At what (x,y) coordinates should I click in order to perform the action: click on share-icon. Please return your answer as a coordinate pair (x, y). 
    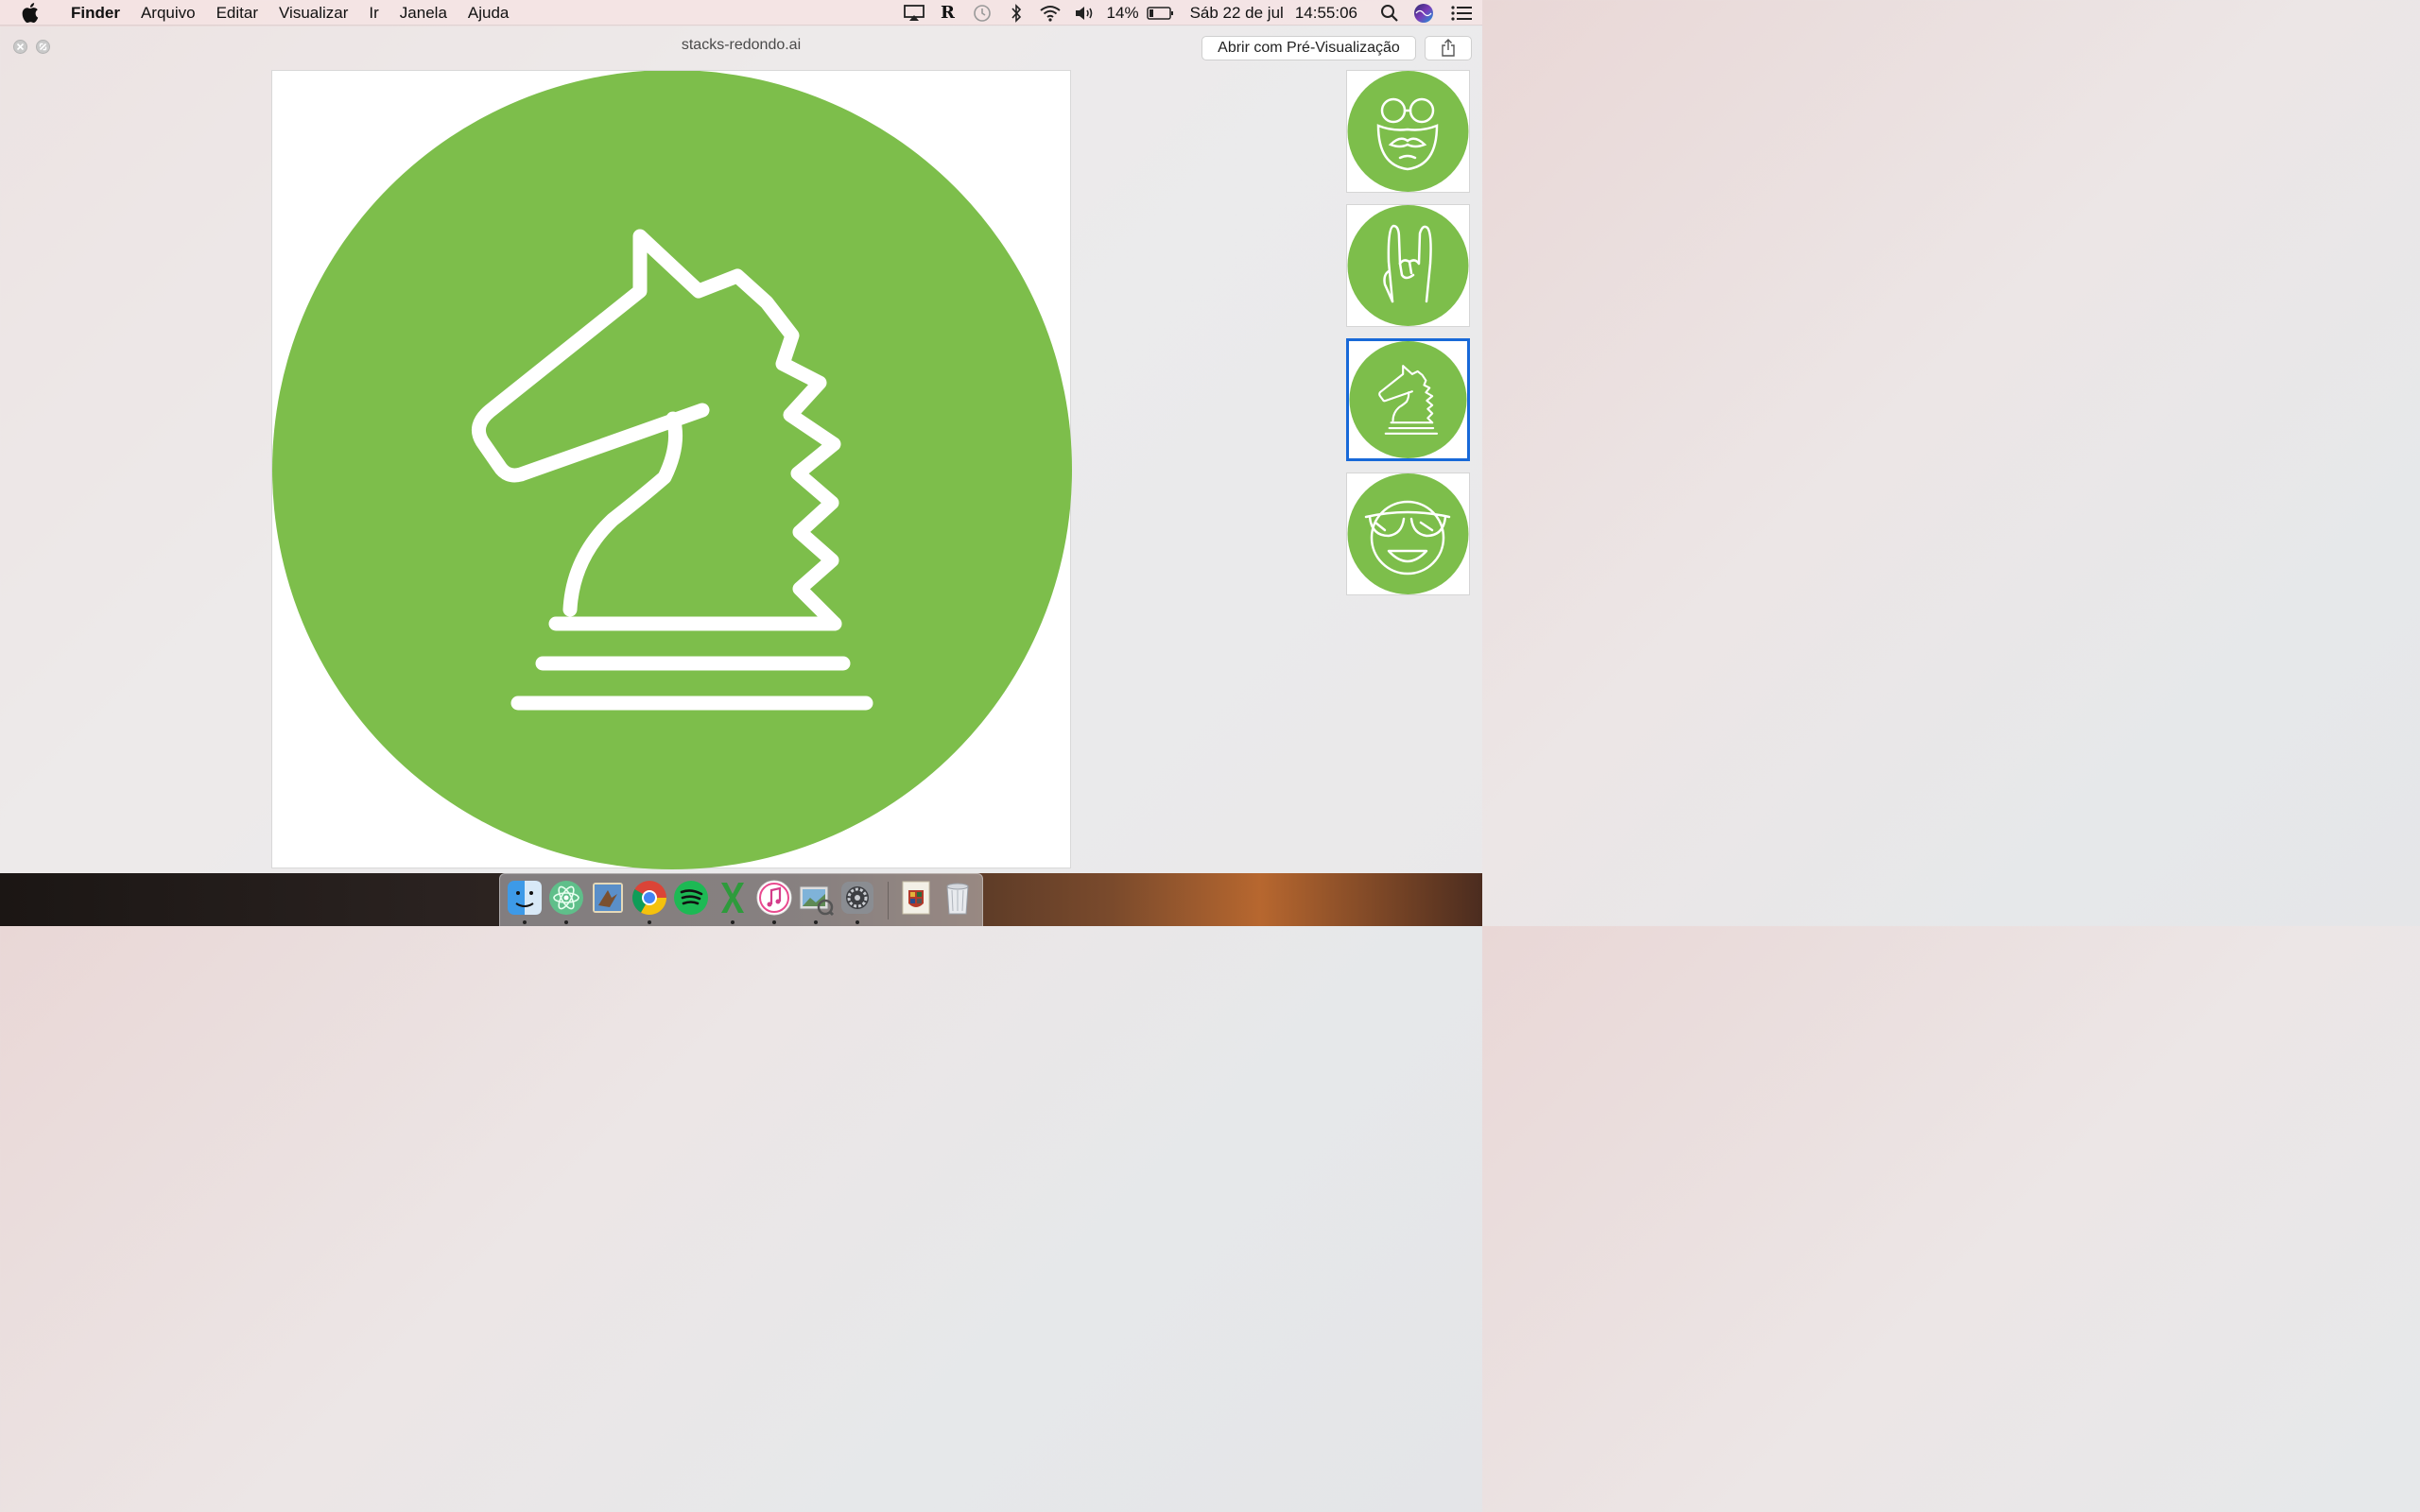
    Looking at the image, I should click on (1448, 48).